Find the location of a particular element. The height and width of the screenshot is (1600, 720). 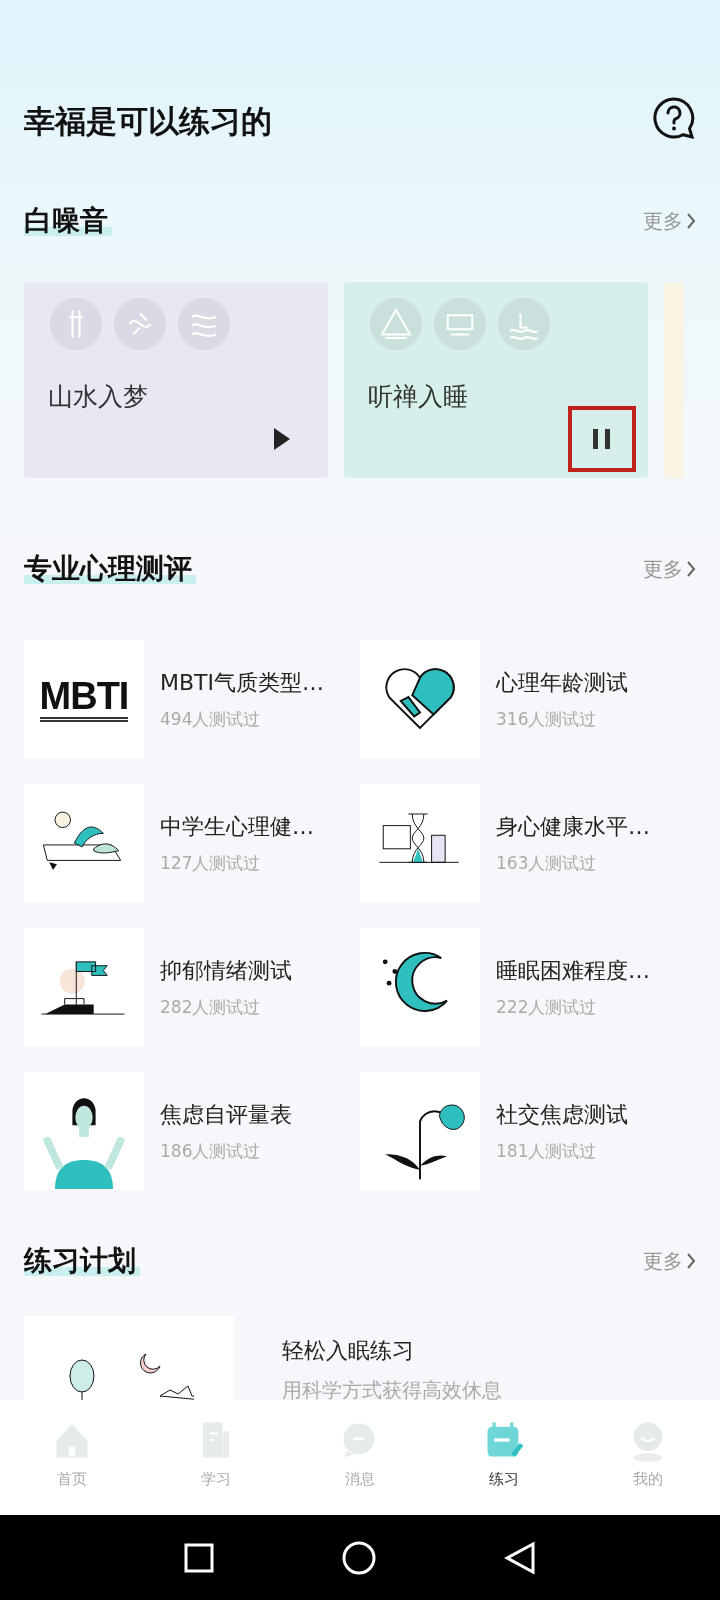

test-count: 282人测试过 is located at coordinates (211, 1007).